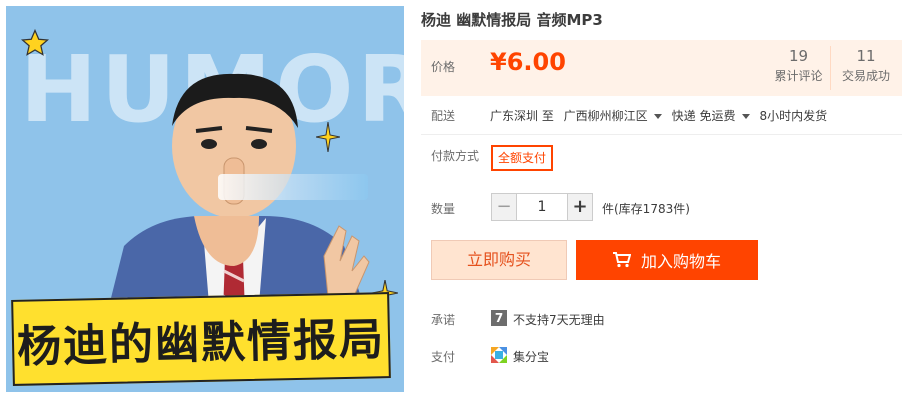 This screenshot has width=910, height=413. I want to click on quantity-increase-button: +, so click(580, 207).